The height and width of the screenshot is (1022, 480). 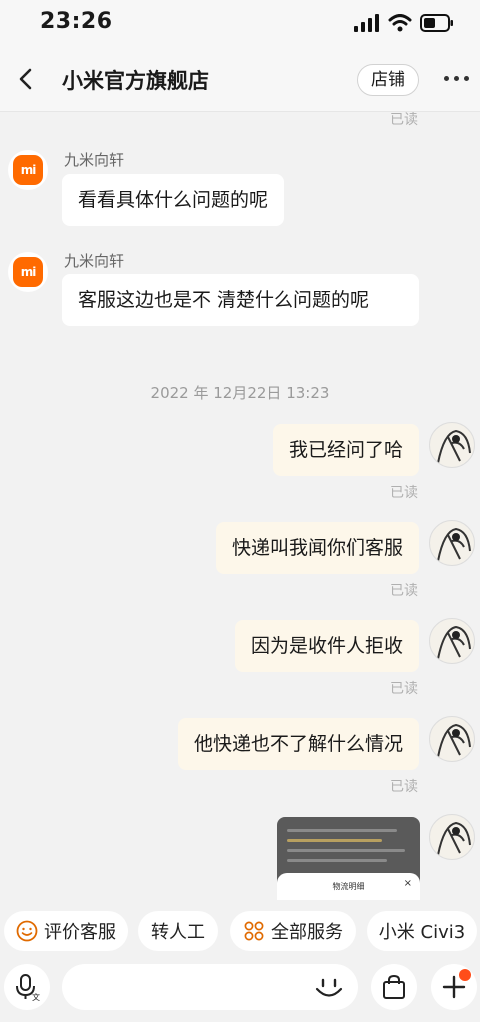 I want to click on signal-icon, so click(x=366, y=23).